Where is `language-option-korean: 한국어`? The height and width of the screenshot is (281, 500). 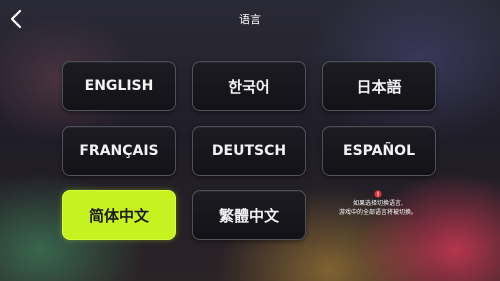
language-option-korean: 한국어 is located at coordinates (249, 86).